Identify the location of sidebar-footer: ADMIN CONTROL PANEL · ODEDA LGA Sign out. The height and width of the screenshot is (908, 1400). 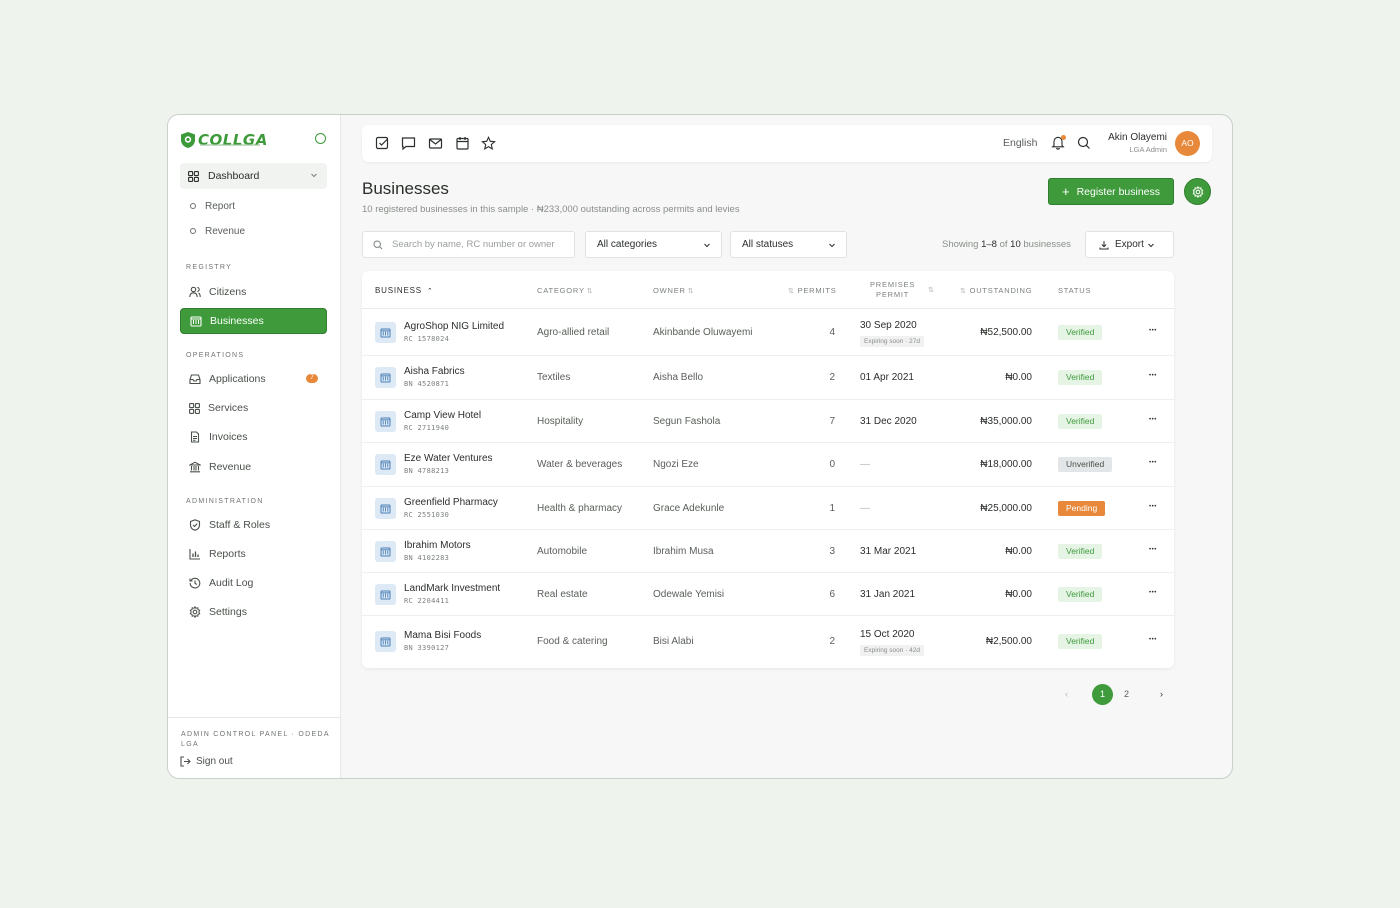
(254, 747).